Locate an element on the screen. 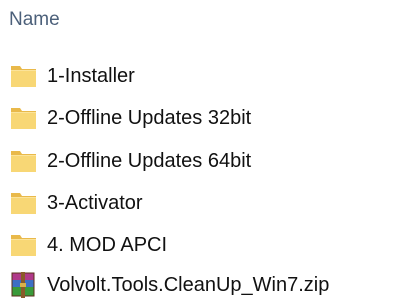 This screenshot has width=400, height=306. list-item: Volvolt.Tools.CleanUp_Win7.zip is located at coordinates (200, 285).